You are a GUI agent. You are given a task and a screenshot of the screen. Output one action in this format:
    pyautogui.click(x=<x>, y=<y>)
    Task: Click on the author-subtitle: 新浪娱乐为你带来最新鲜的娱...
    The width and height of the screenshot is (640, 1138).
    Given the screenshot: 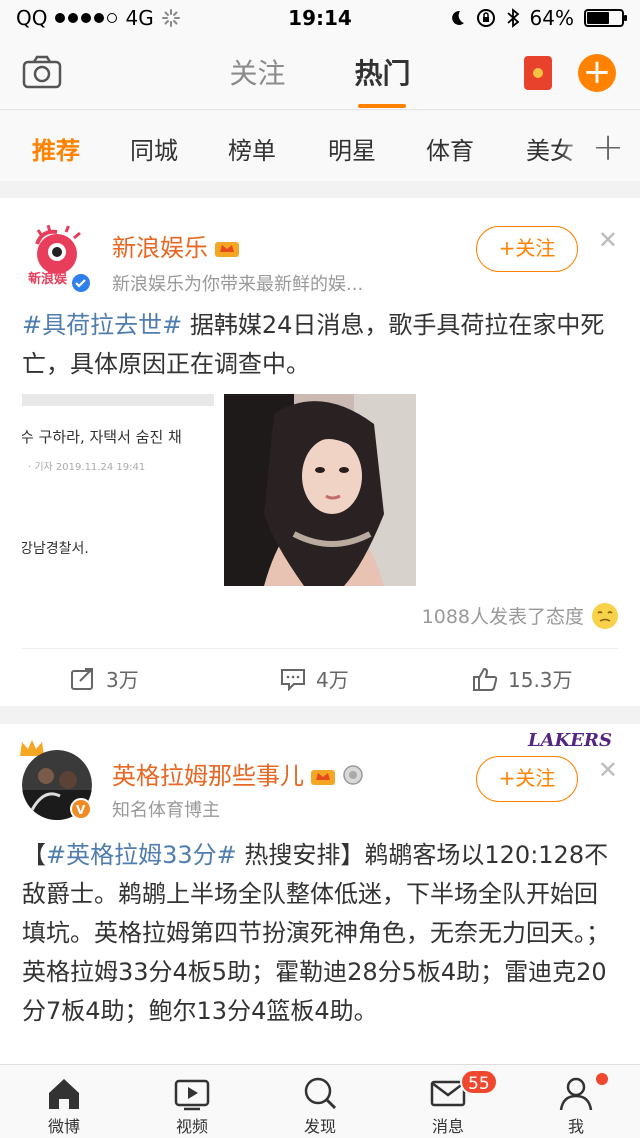 What is the action you would take?
    pyautogui.click(x=238, y=284)
    